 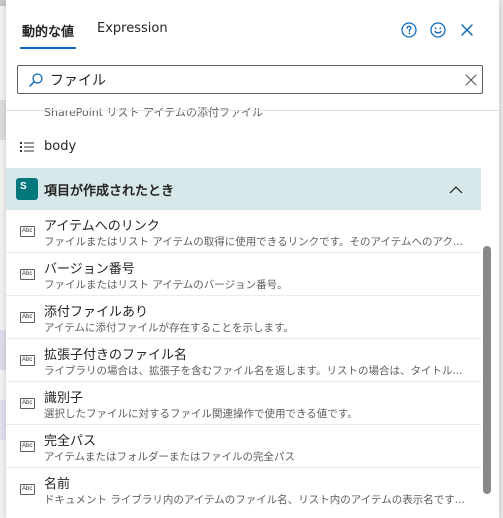 I want to click on item-description: ファイルまたはリスト アイテムのバージョン番号。, so click(x=166, y=285).